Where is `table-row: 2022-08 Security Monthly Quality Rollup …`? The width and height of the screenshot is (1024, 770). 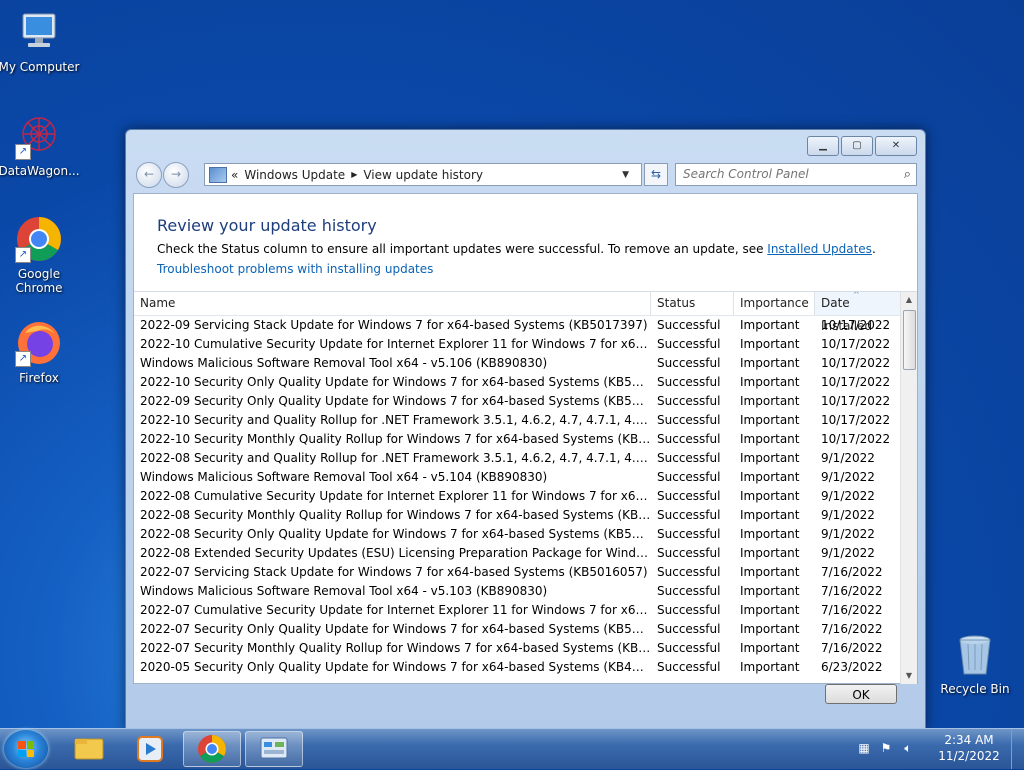 table-row: 2022-08 Security Monthly Quality Rollup … is located at coordinates (517, 515).